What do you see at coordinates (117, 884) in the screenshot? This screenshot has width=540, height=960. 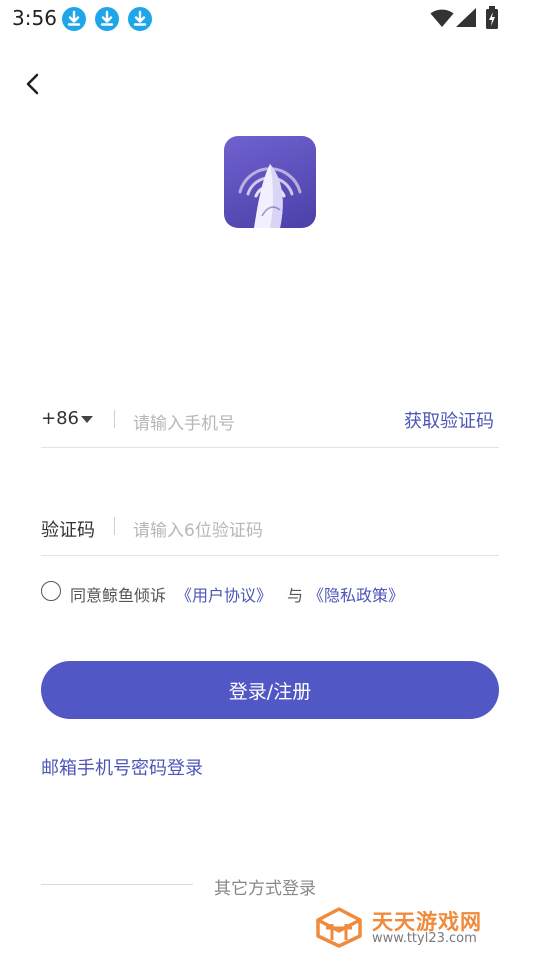 I see `other-methods-divider` at bounding box center [117, 884].